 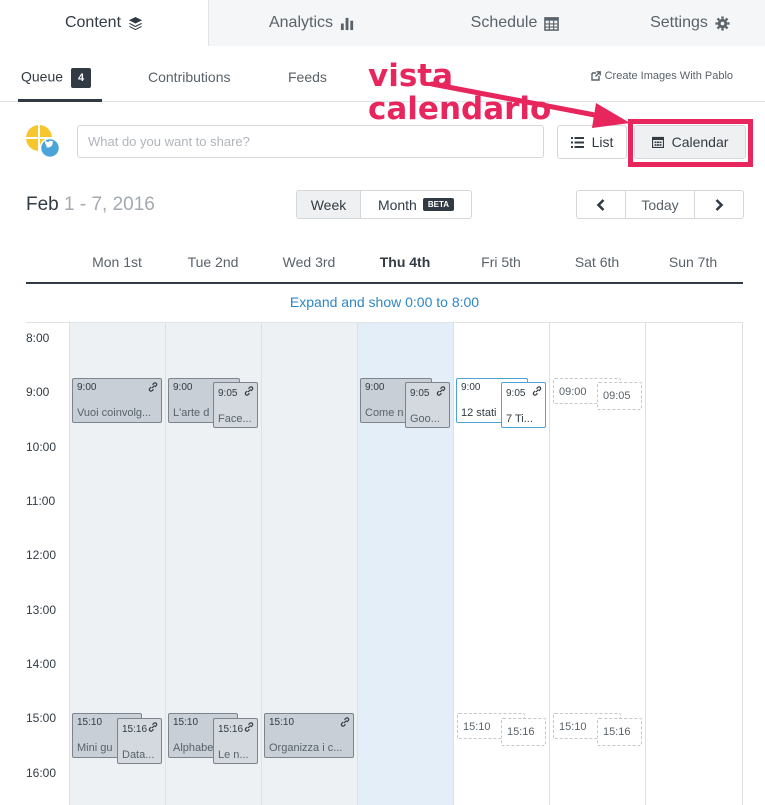 I want to click on period-toggle: Week Month BETA, so click(x=384, y=204).